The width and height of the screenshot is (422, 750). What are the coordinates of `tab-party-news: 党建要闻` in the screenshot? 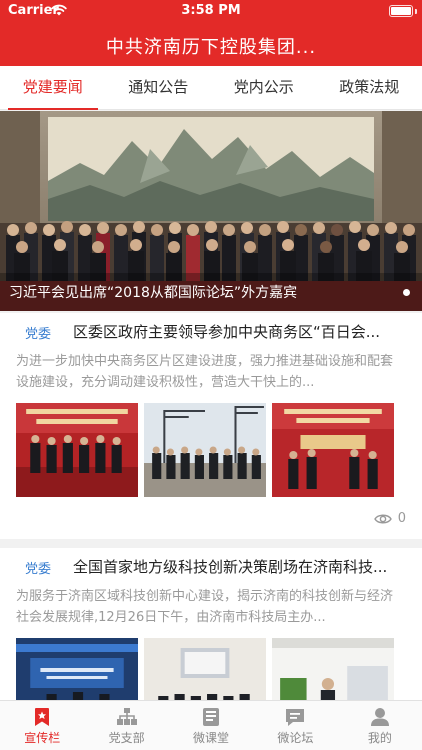 It's located at (53, 88).